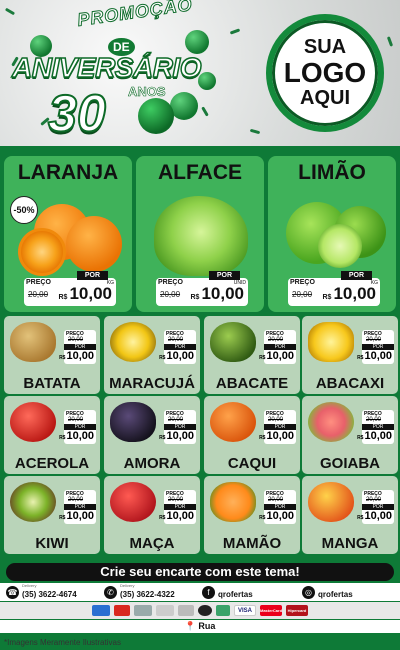  I want to click on product-card-acerola: PREÇO 20,00 POR R$10,00 ACEROLA, so click(52, 435).